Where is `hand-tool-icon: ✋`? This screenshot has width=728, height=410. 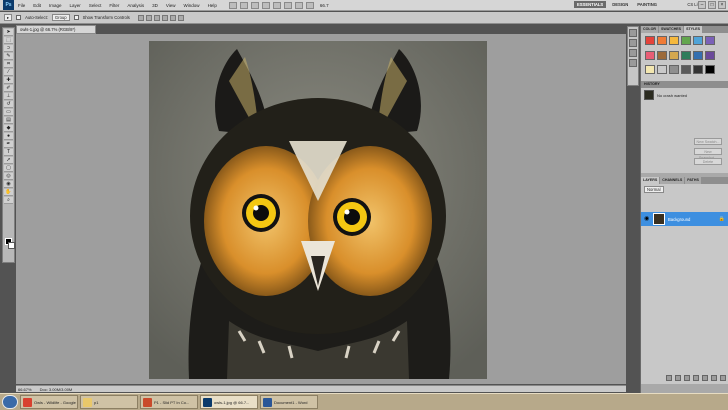 hand-tool-icon: ✋ is located at coordinates (8, 192).